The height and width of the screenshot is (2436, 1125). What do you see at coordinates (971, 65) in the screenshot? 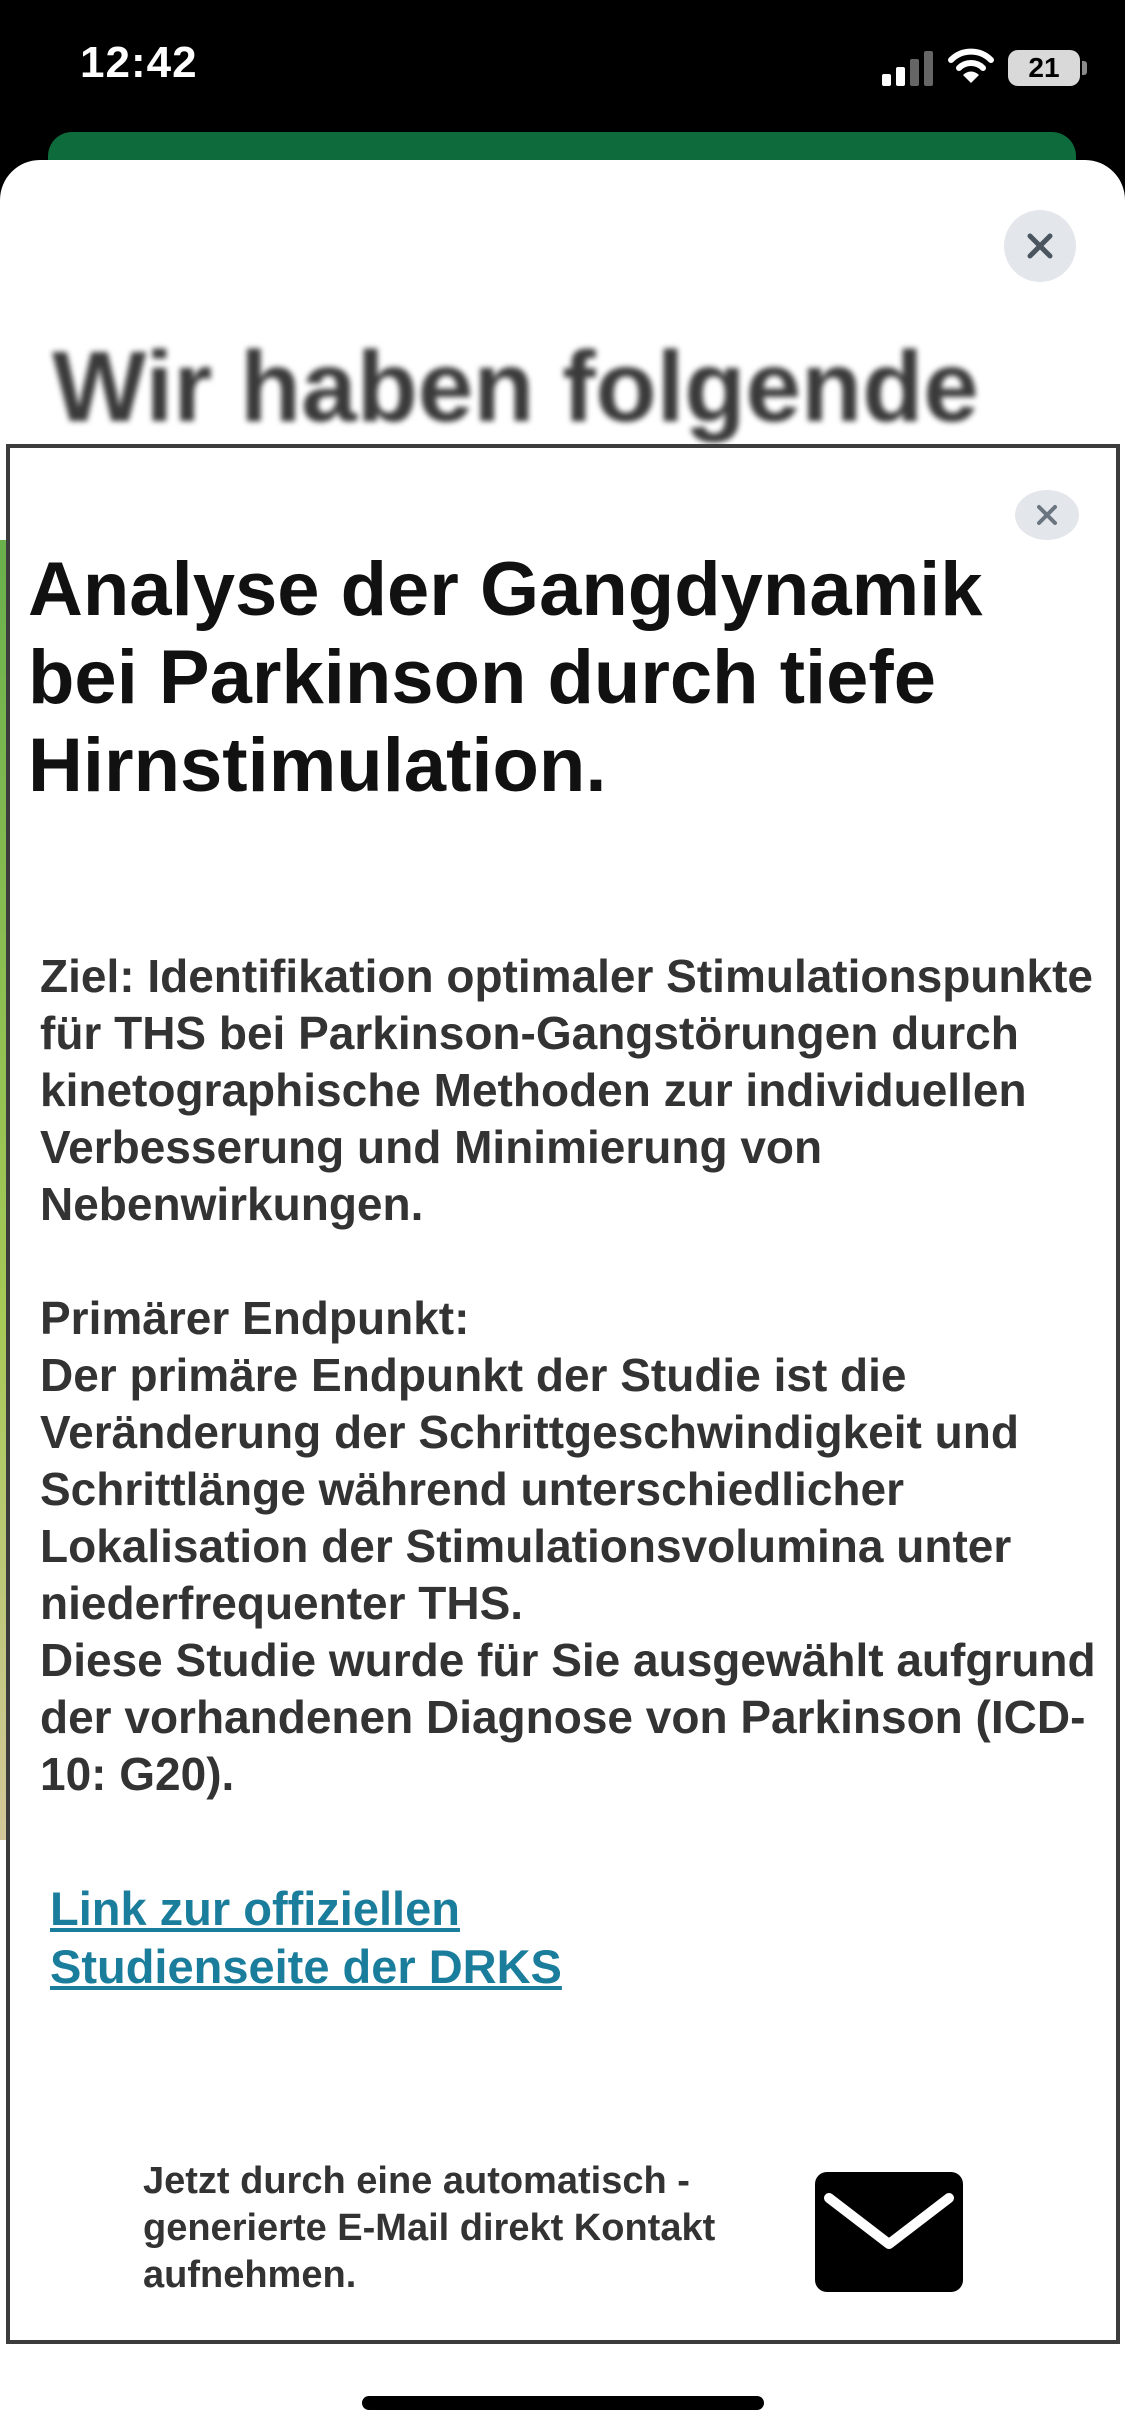
I see `wifi-icon` at bounding box center [971, 65].